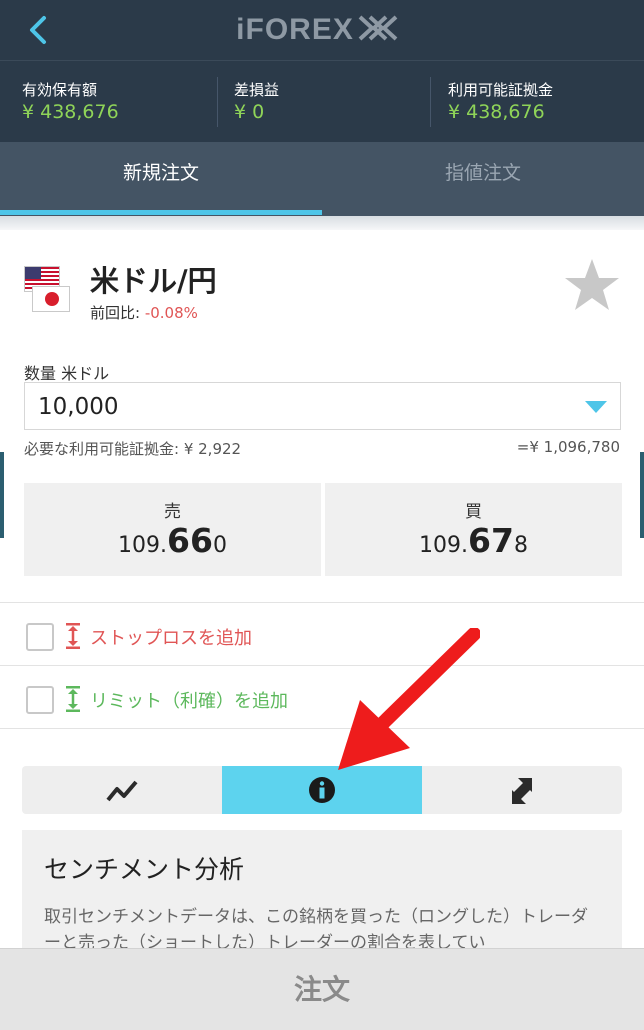  What do you see at coordinates (117, 313) in the screenshot?
I see `daily-change-label: 前回比:` at bounding box center [117, 313].